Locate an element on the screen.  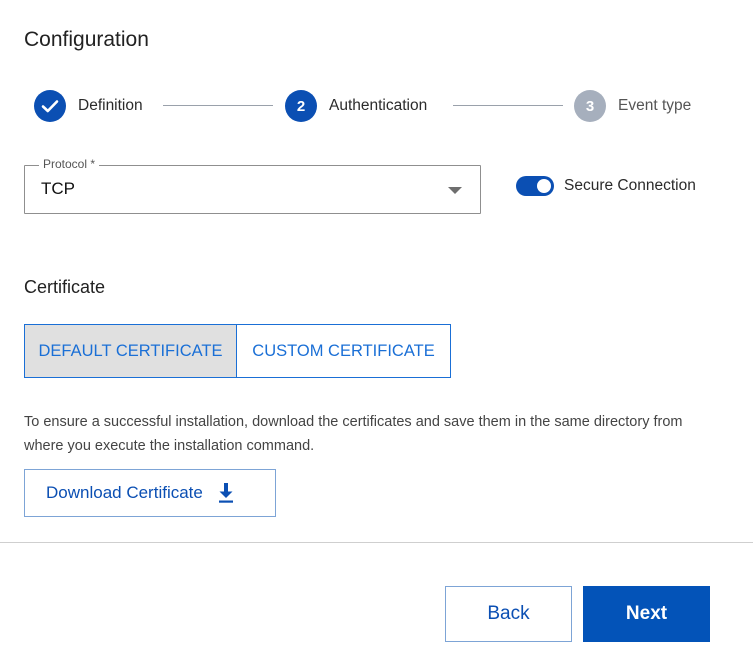
back-button: Back is located at coordinates (508, 614).